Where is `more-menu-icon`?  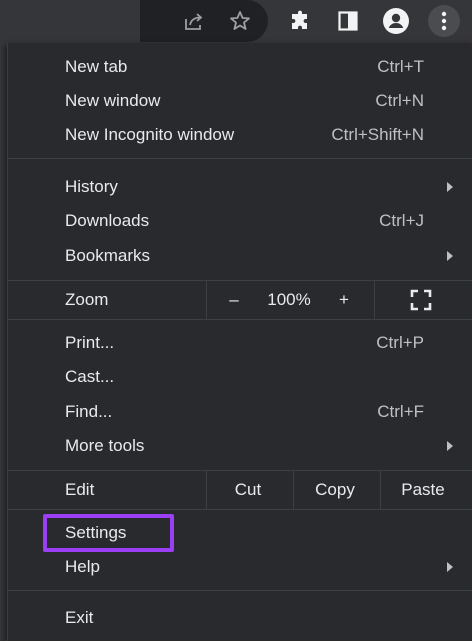
more-menu-icon is located at coordinates (444, 21).